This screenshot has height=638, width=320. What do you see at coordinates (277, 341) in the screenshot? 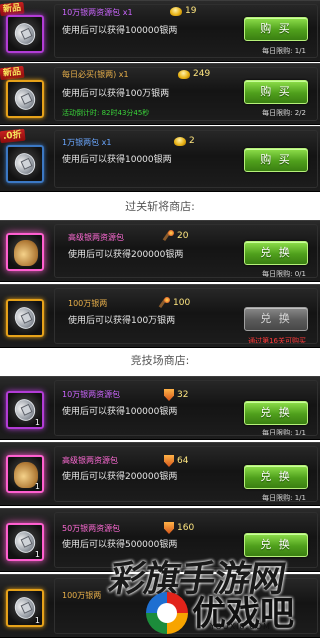
I see `unlock-requirement: 通过第16关可购买` at bounding box center [277, 341].